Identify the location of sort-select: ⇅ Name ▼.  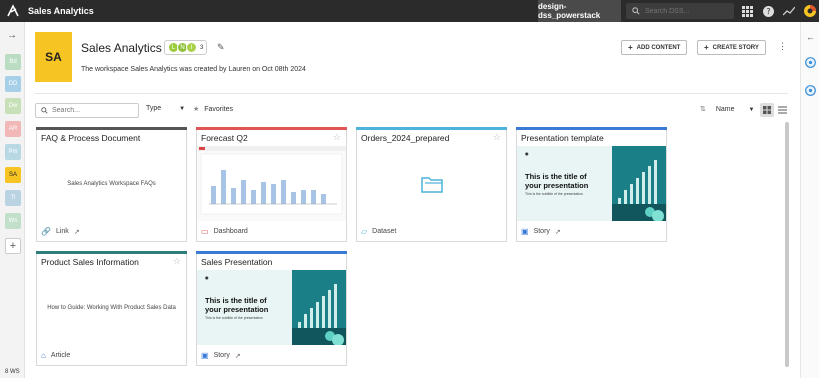
(727, 109).